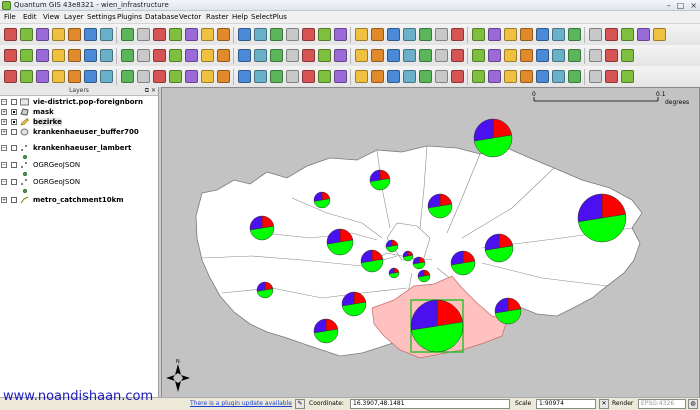 The height and width of the screenshot is (410, 700). I want to click on layer-ogrgeojson-1: − OGRGeoJSON, so click(79, 165).